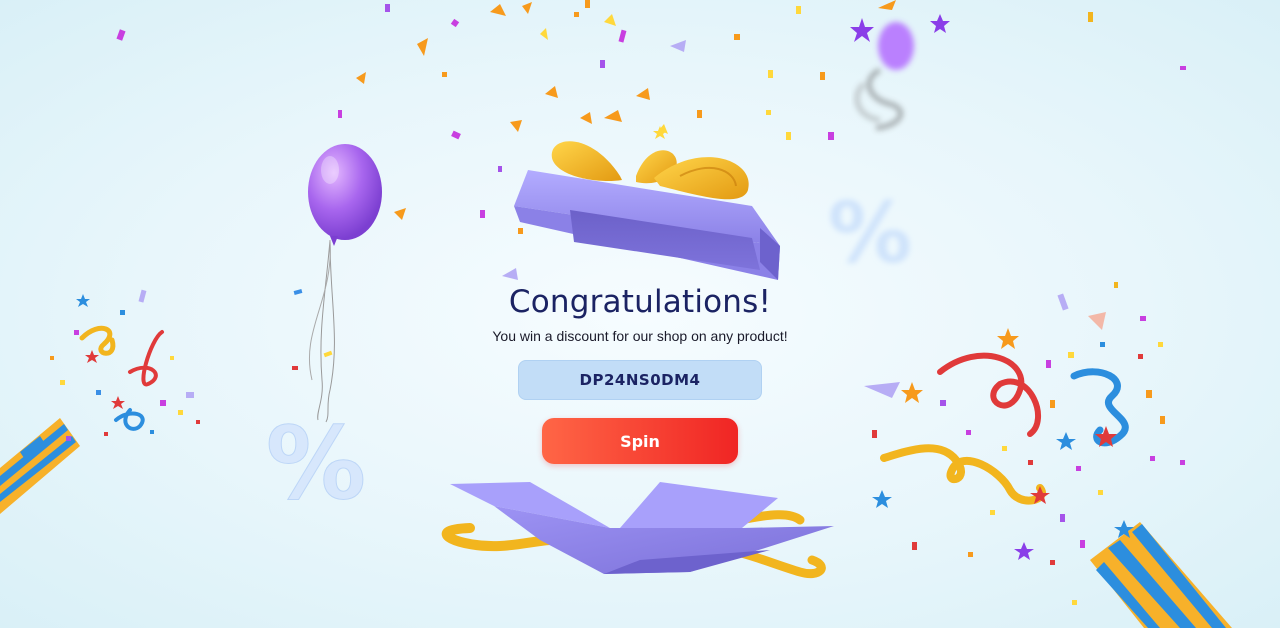 The width and height of the screenshot is (1280, 628). What do you see at coordinates (647, 210) in the screenshot?
I see `gift-box-lid-icon` at bounding box center [647, 210].